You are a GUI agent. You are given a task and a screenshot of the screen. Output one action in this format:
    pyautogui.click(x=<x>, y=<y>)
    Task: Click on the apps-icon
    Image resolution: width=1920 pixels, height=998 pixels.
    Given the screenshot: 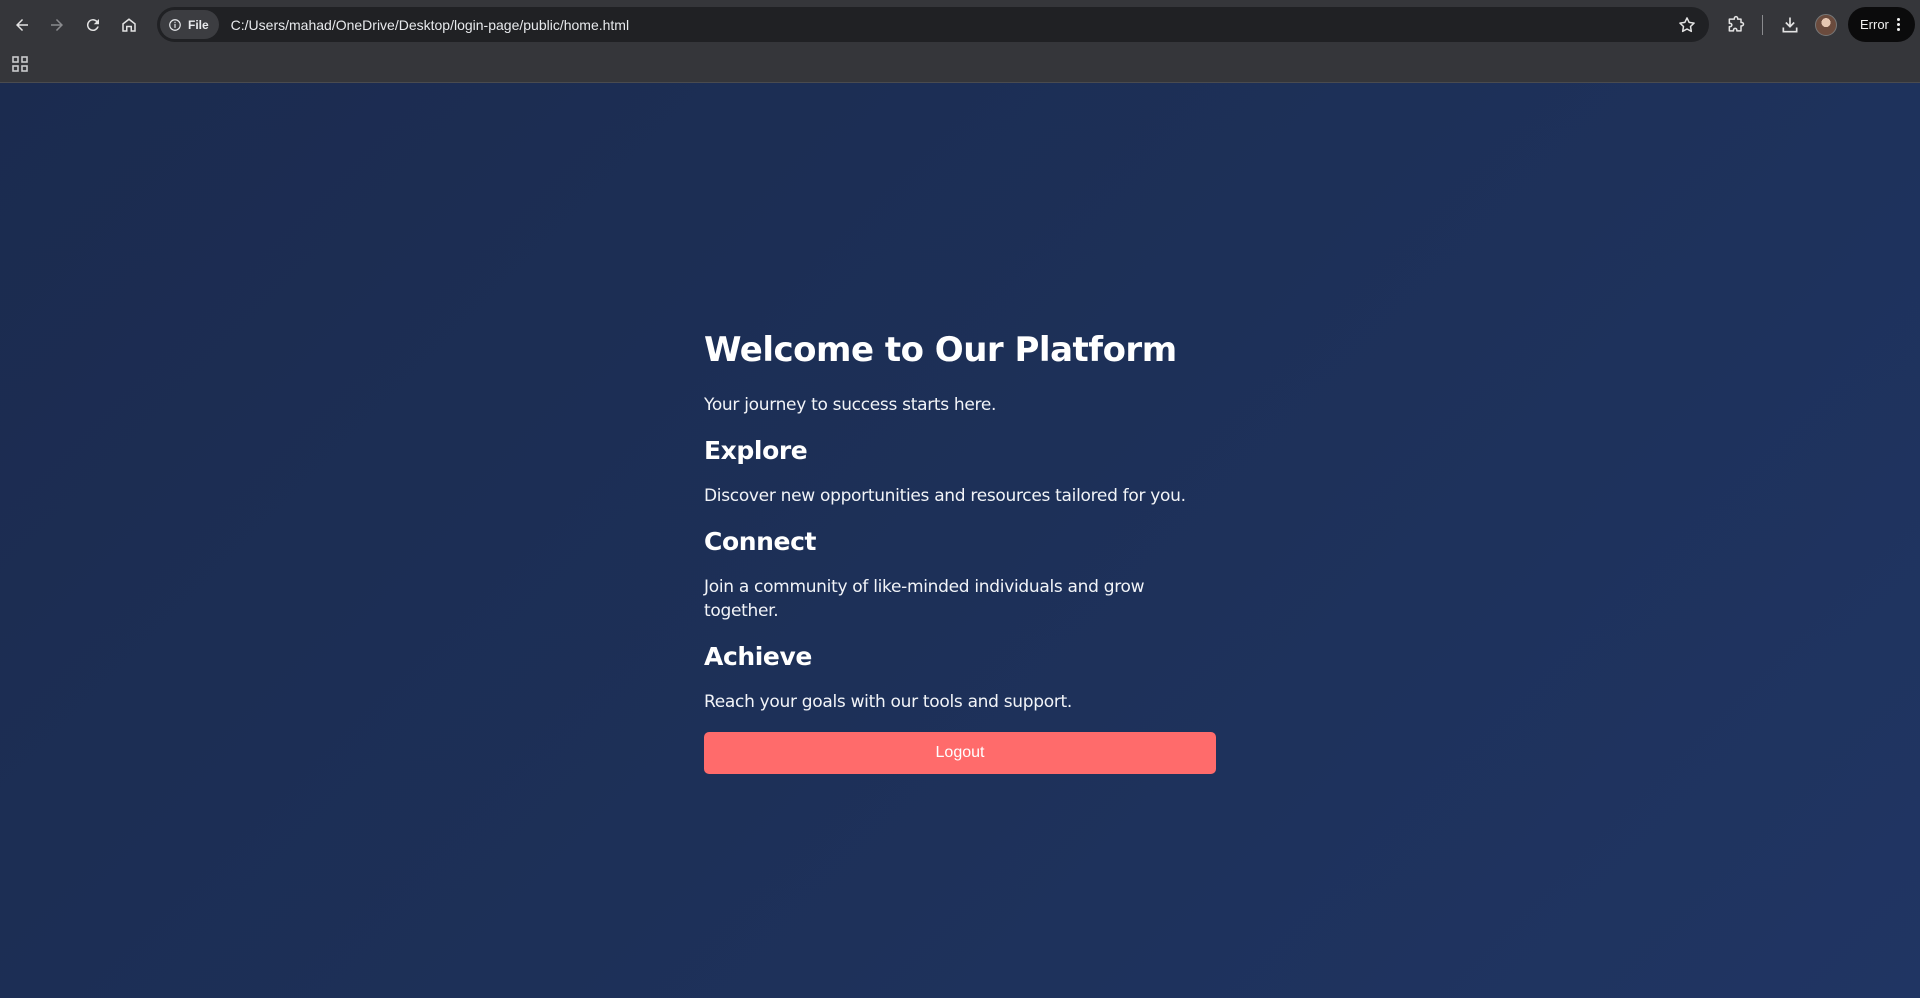 What is the action you would take?
    pyautogui.click(x=20, y=64)
    